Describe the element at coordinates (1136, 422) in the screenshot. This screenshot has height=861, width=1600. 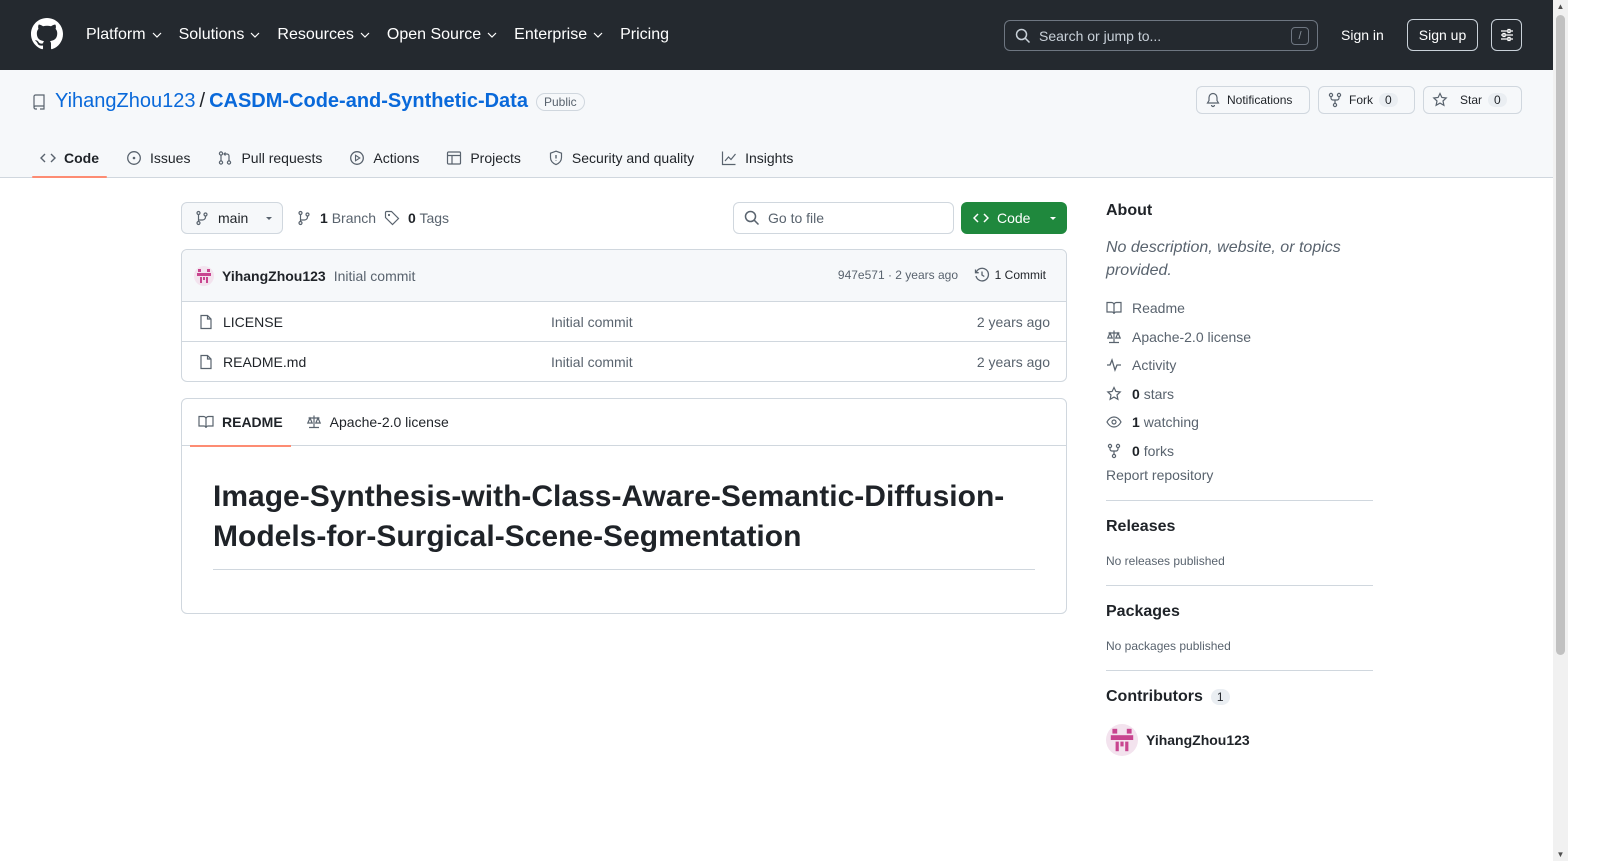
I see `watching-count: 1` at that location.